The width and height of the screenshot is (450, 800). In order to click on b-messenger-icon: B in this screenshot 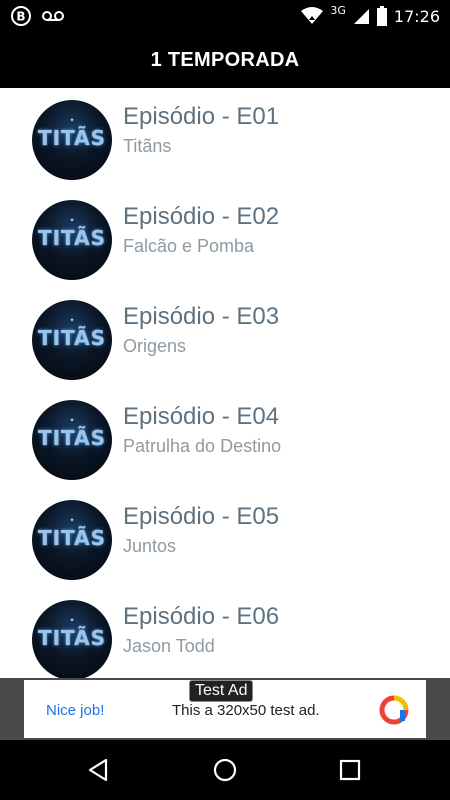, I will do `click(21, 16)`.